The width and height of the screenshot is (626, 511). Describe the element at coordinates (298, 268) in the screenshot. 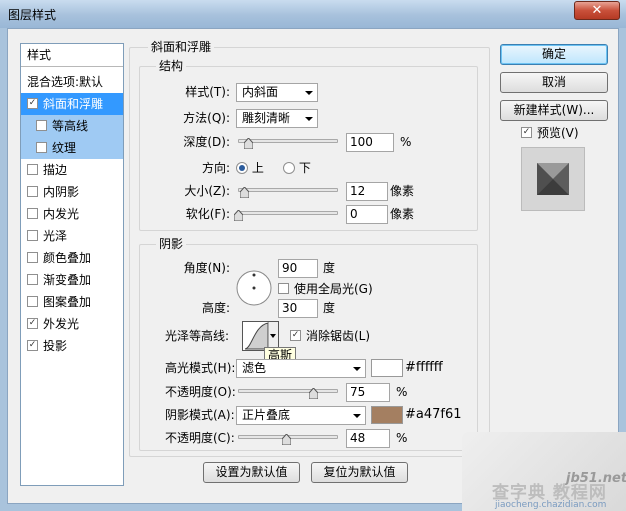

I see `angle-input: 90` at that location.